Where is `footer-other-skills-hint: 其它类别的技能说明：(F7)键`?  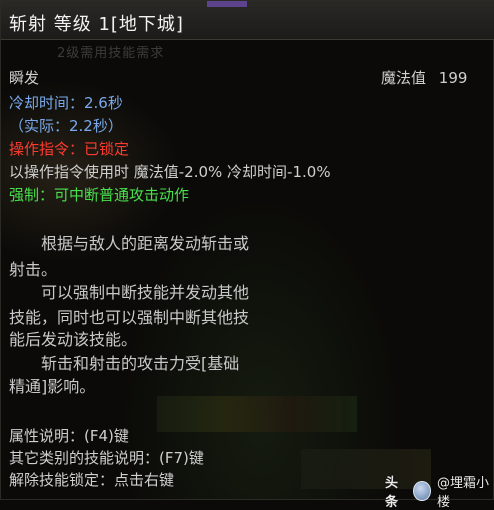
footer-other-skills-hint: 其它类别的技能说明：(F7)键 is located at coordinates (106, 458).